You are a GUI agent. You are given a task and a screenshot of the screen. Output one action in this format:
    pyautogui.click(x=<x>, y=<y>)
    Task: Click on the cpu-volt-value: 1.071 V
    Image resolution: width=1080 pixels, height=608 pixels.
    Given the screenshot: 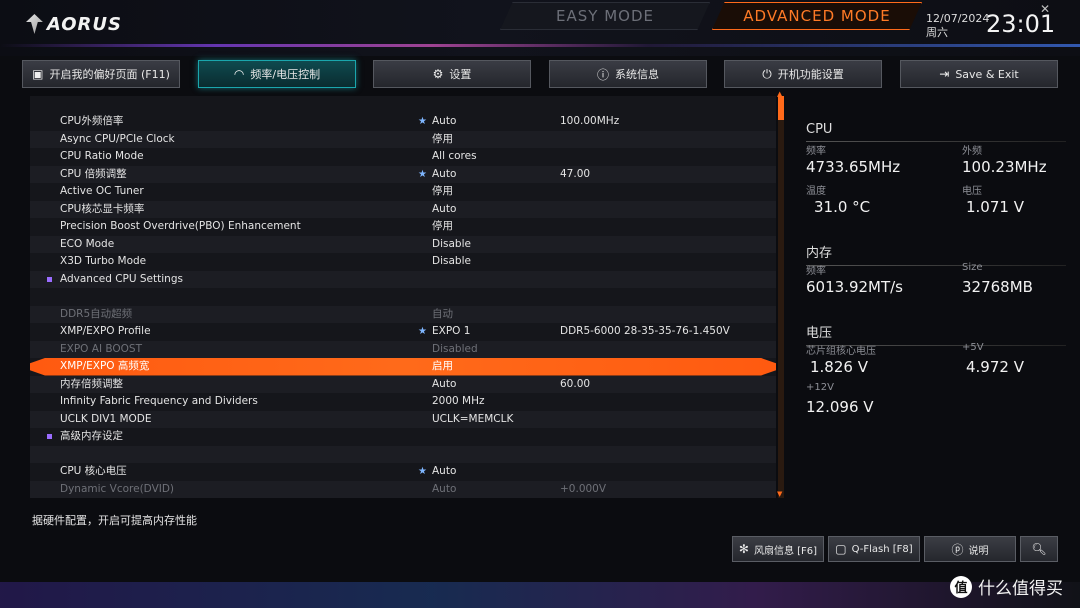 What is the action you would take?
    pyautogui.click(x=995, y=207)
    